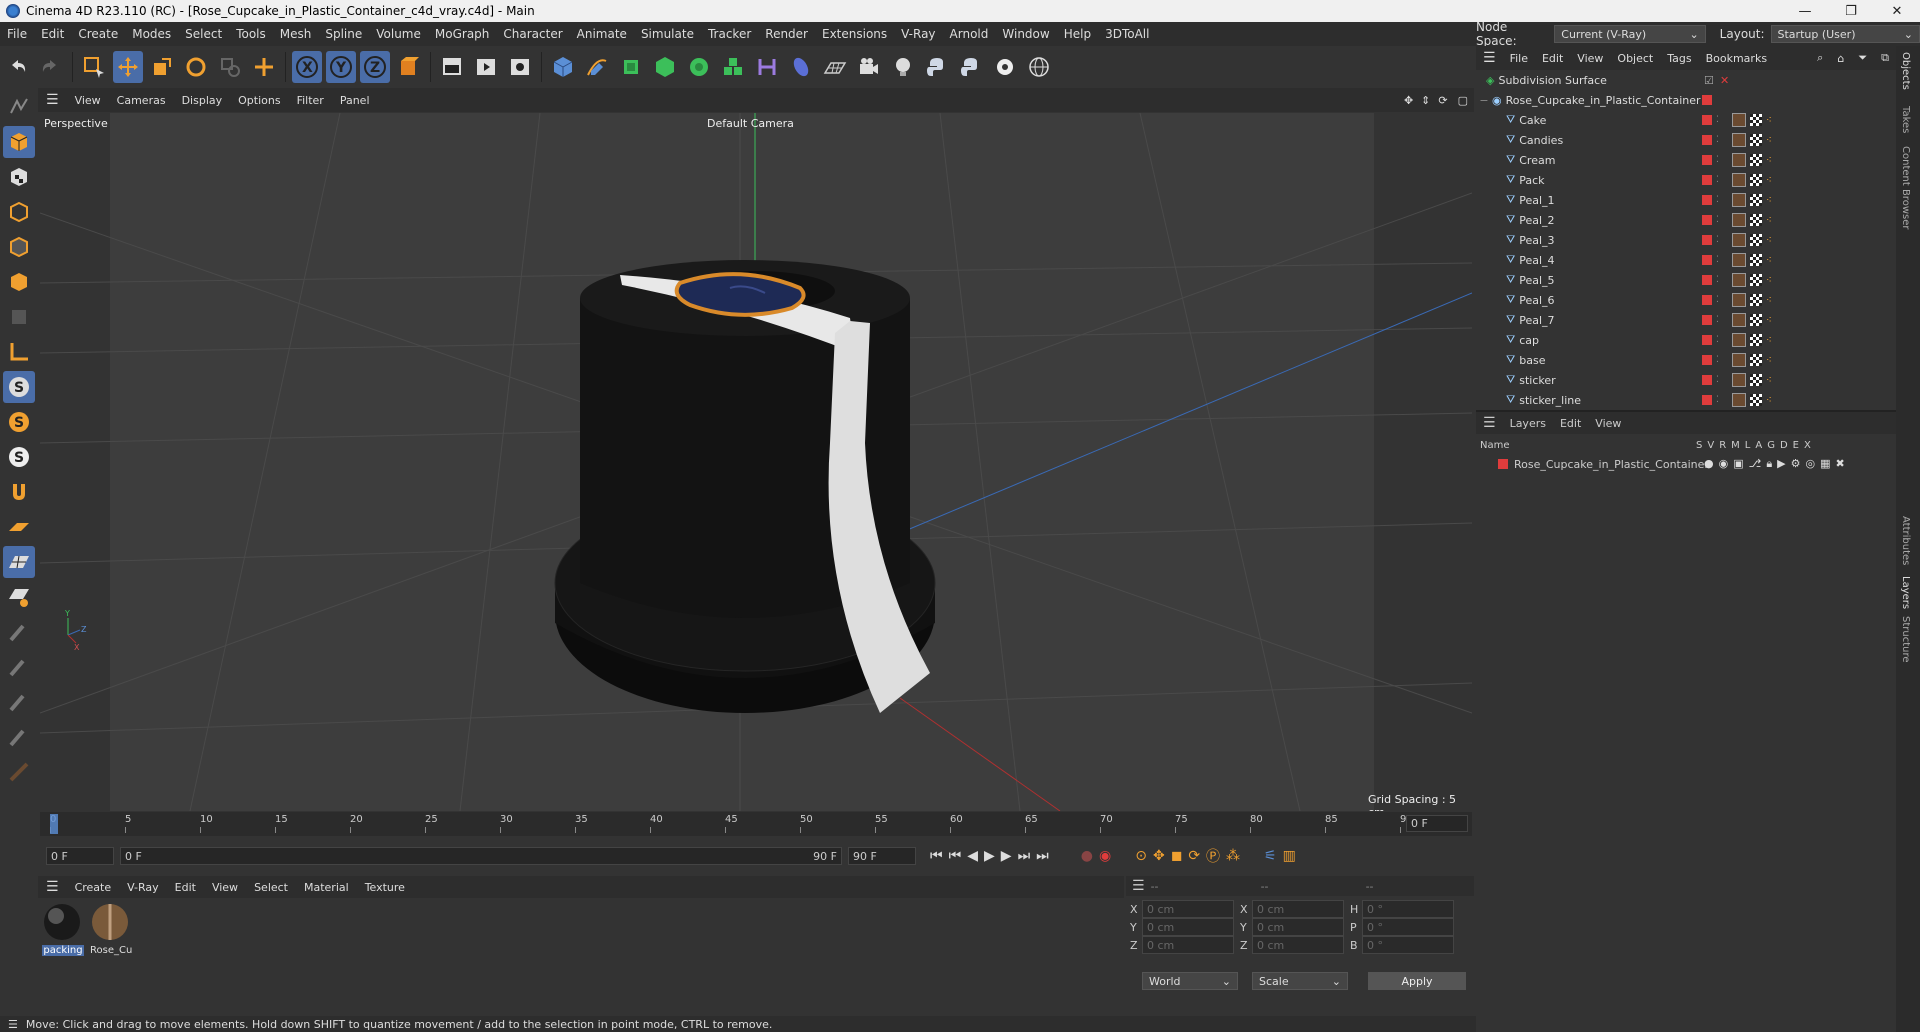 Image resolution: width=1920 pixels, height=1032 pixels. I want to click on key-param-icon: Ⓟ, so click(1213, 856).